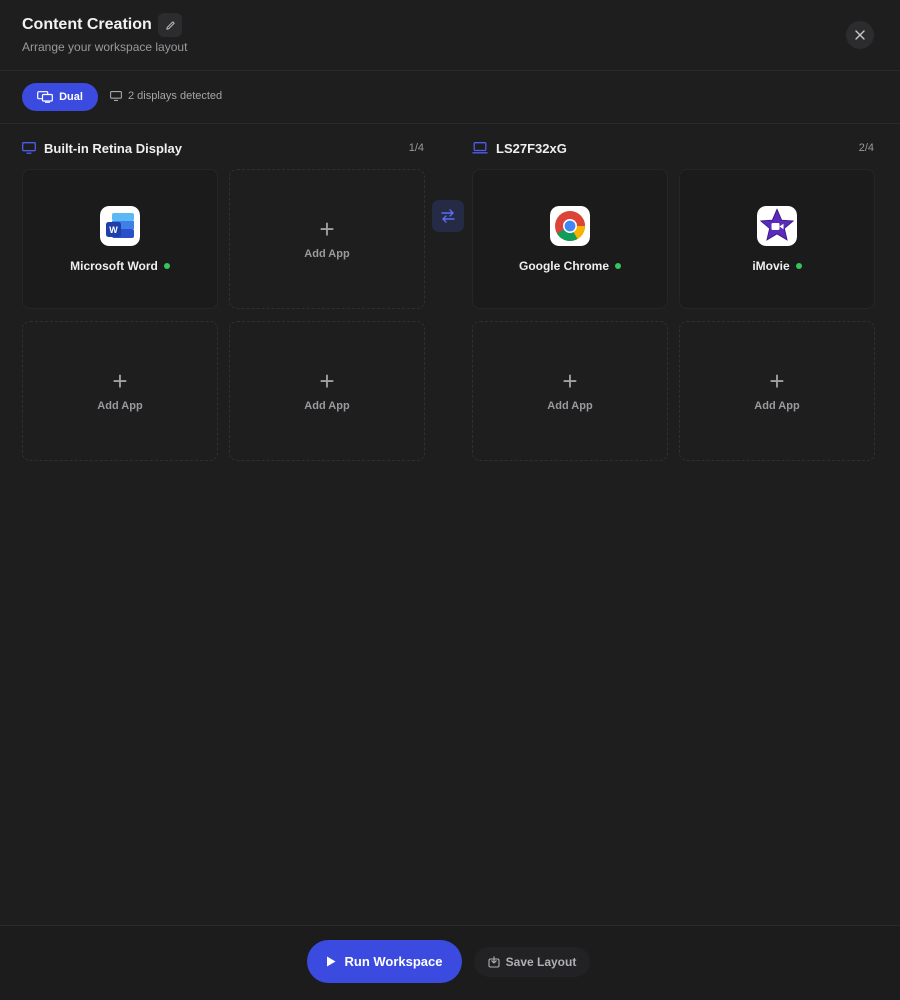 The height and width of the screenshot is (1000, 900). What do you see at coordinates (175, 96) in the screenshot?
I see `displays-detected-label: 2 displays detected` at bounding box center [175, 96].